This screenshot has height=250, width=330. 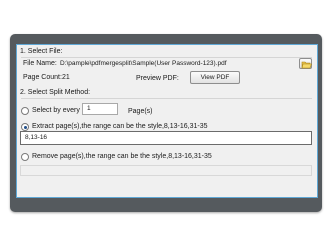 I want to click on select-by-every-label: Select by every, so click(x=56, y=110).